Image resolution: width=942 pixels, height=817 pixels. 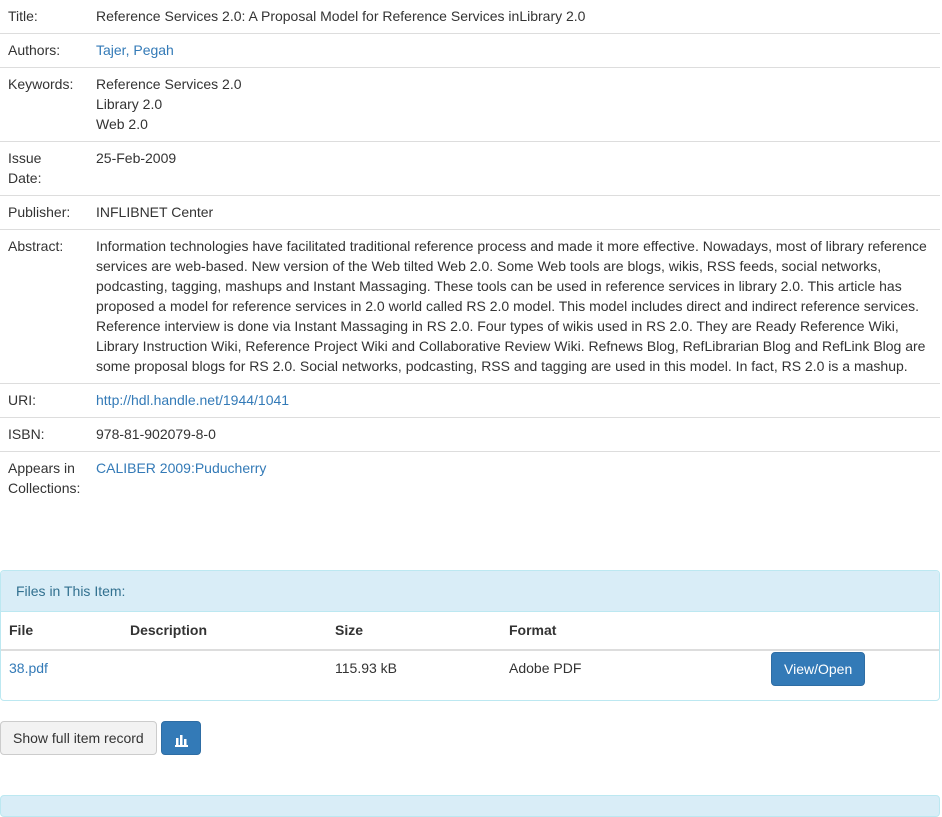 I want to click on column-header-description: Description, so click(x=224, y=631).